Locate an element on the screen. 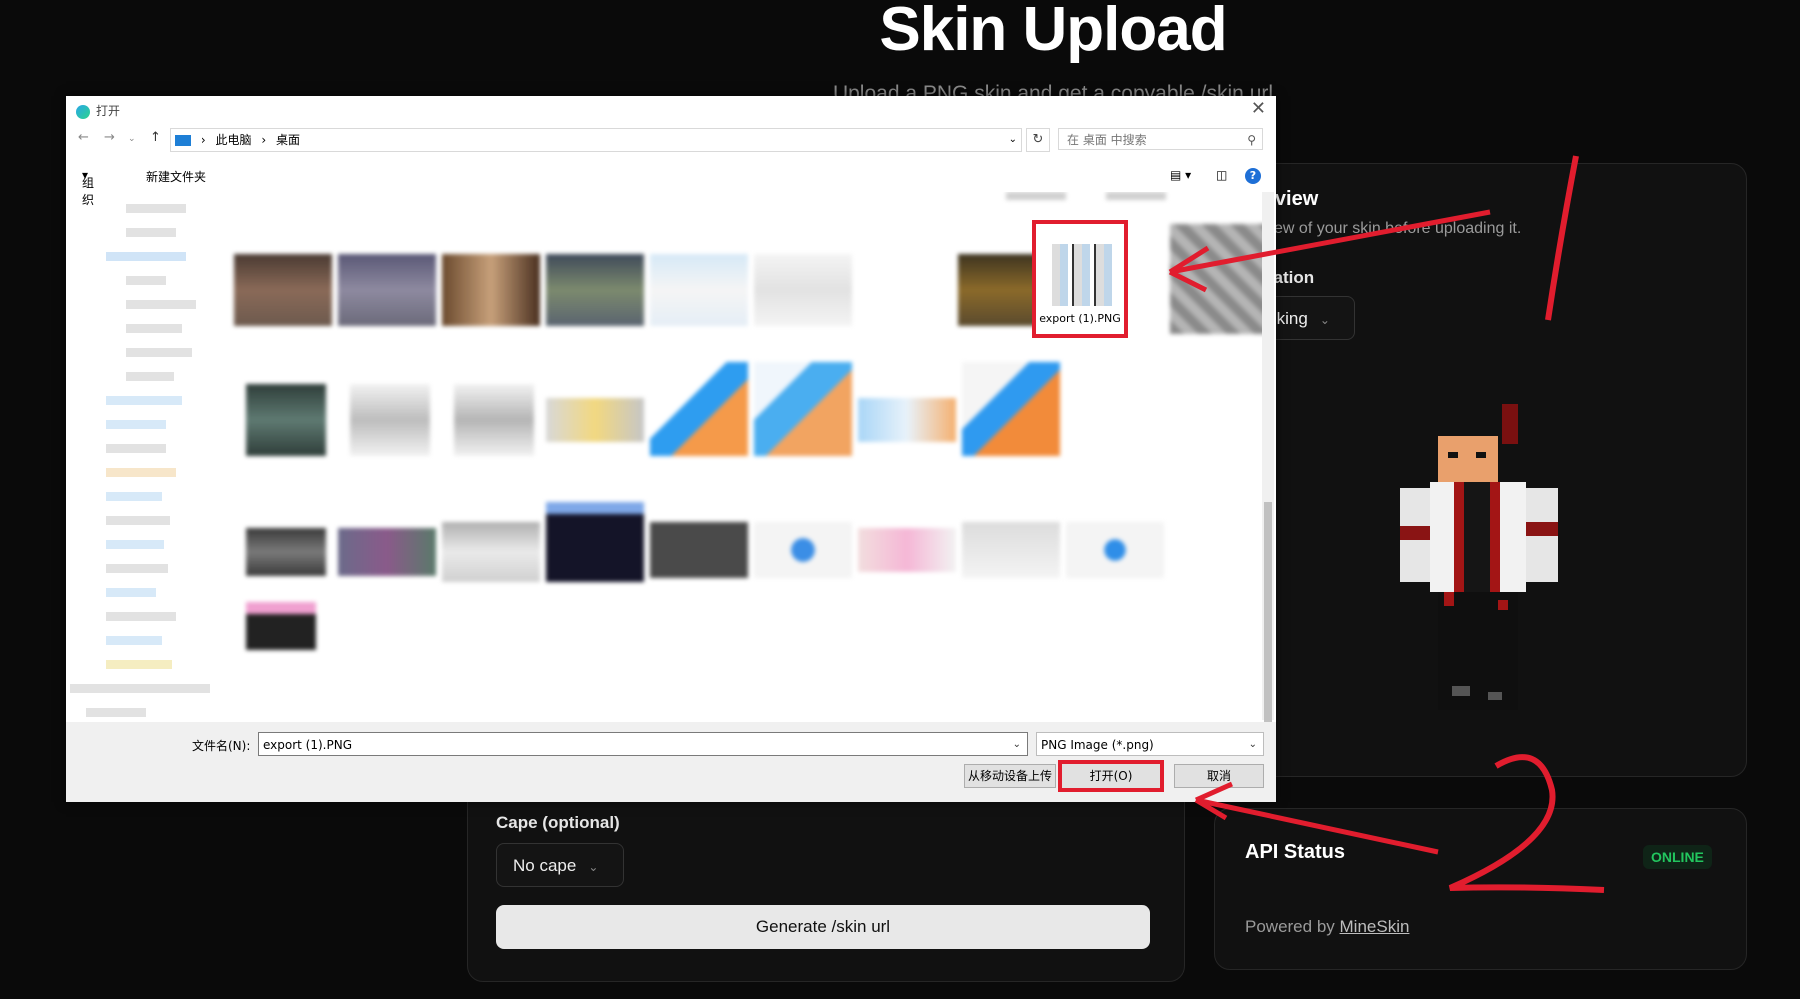  powered-by: Powered by MineSkin is located at coordinates (1327, 927).